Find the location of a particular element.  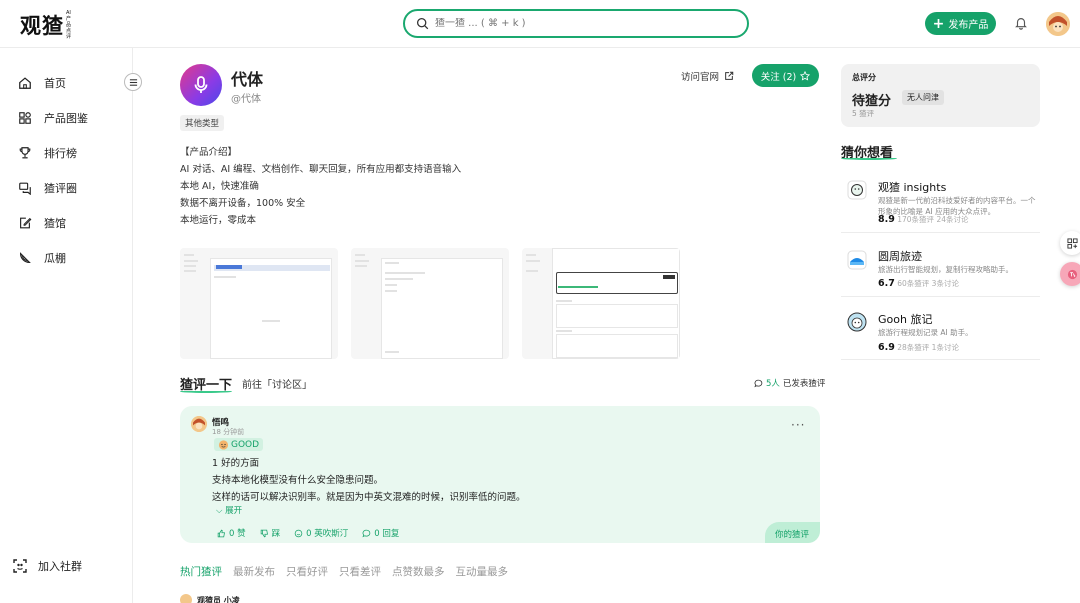

dislike-button: 踩 is located at coordinates (270, 533).